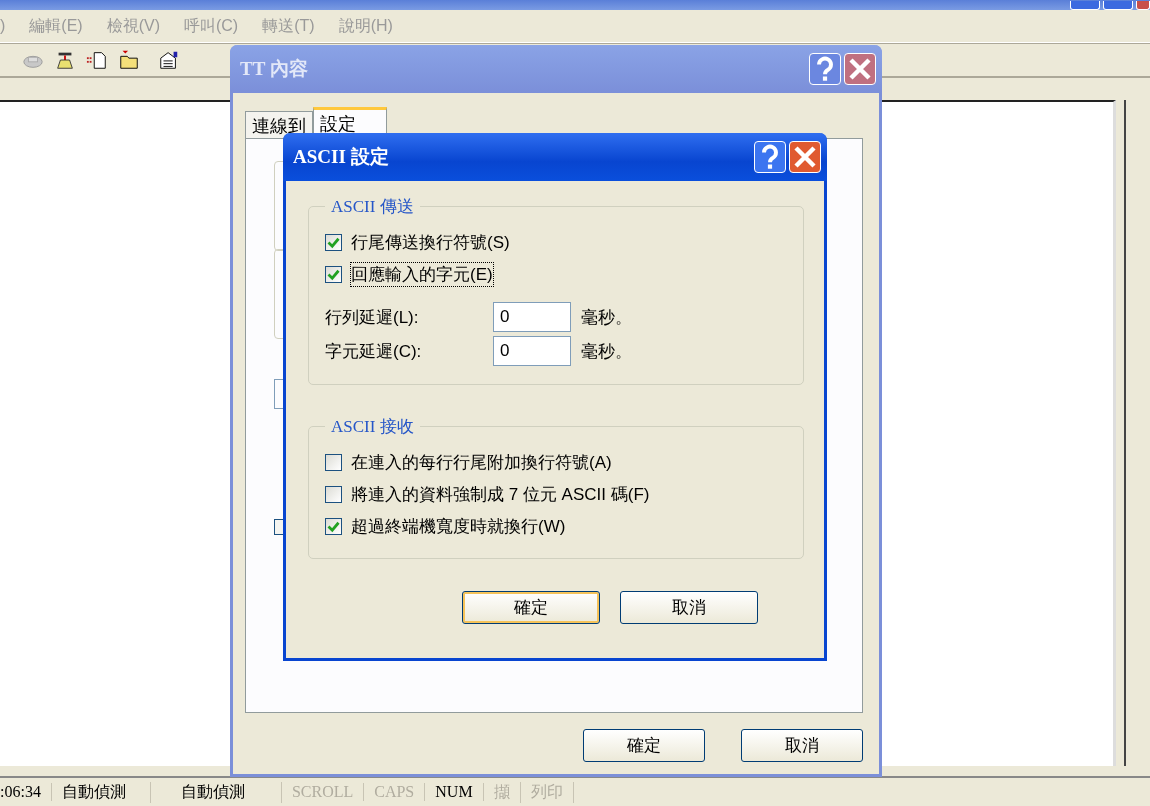  What do you see at coordinates (502, 792) in the screenshot?
I see `status-cell: 擷` at bounding box center [502, 792].